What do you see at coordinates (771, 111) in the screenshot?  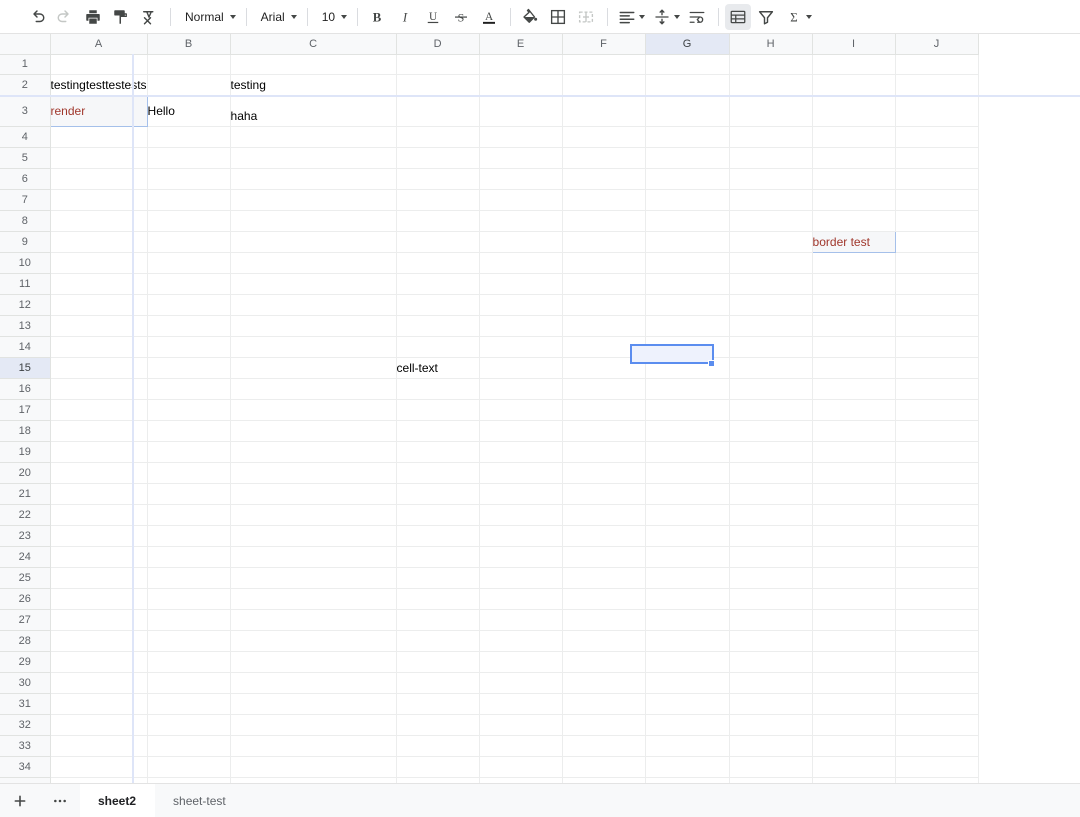 I see `cell-H3` at bounding box center [771, 111].